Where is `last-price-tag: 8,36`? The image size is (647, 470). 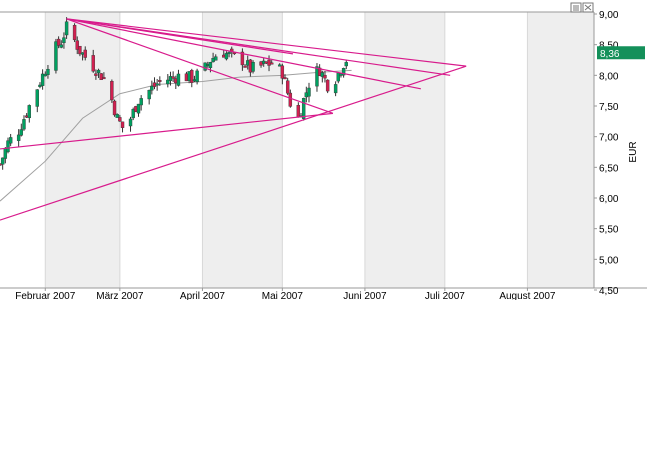
last-price-tag: 8,36 is located at coordinates (621, 53).